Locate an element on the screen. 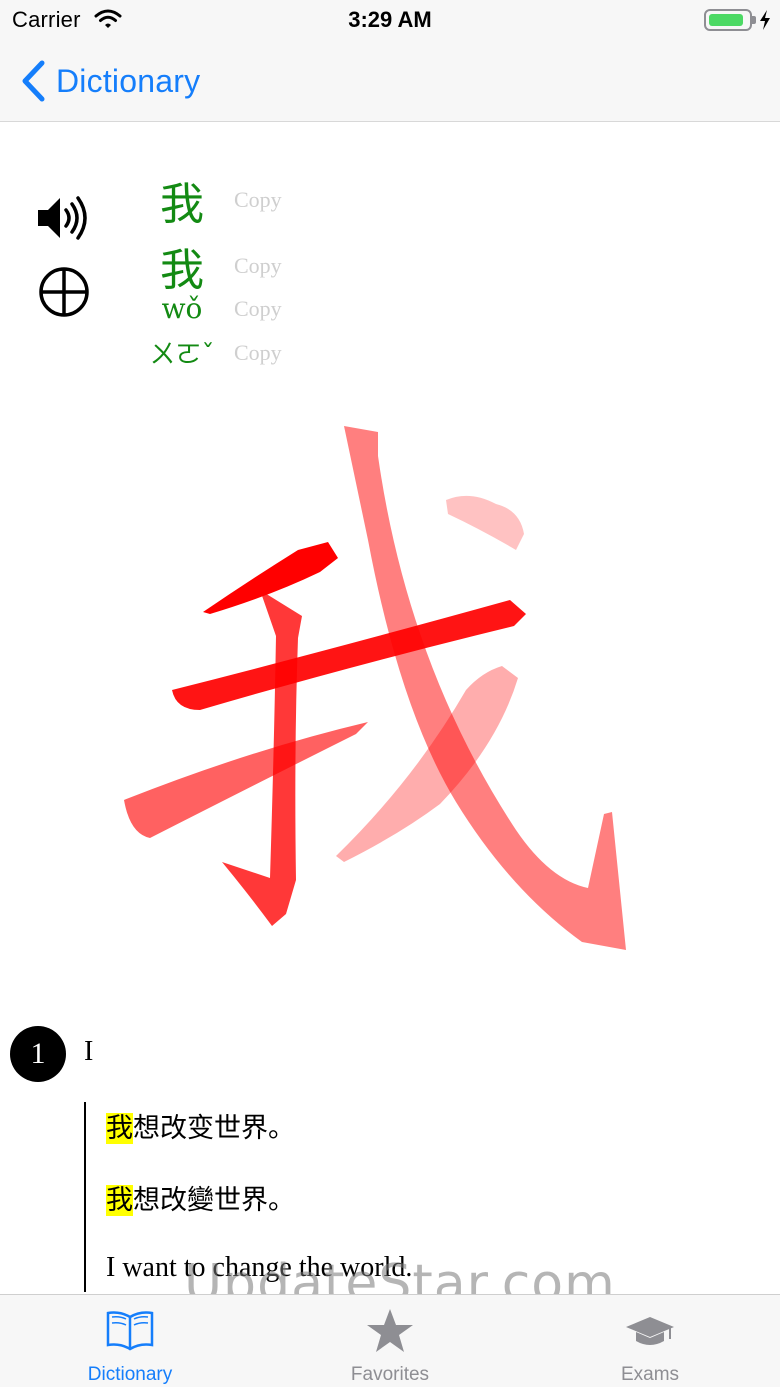 The height and width of the screenshot is (1387, 780). tab-bar: Dictionary Favorites Exams is located at coordinates (390, 1340).